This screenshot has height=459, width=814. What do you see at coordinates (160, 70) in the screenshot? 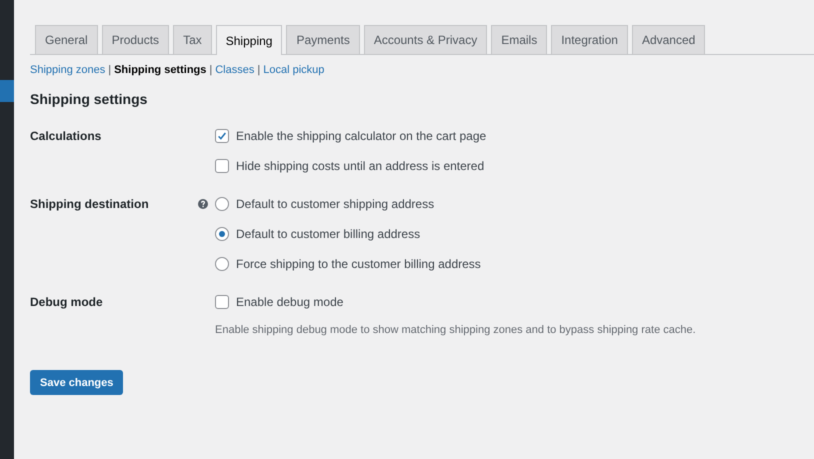
I see `subnav-link: Shipping settings` at bounding box center [160, 70].